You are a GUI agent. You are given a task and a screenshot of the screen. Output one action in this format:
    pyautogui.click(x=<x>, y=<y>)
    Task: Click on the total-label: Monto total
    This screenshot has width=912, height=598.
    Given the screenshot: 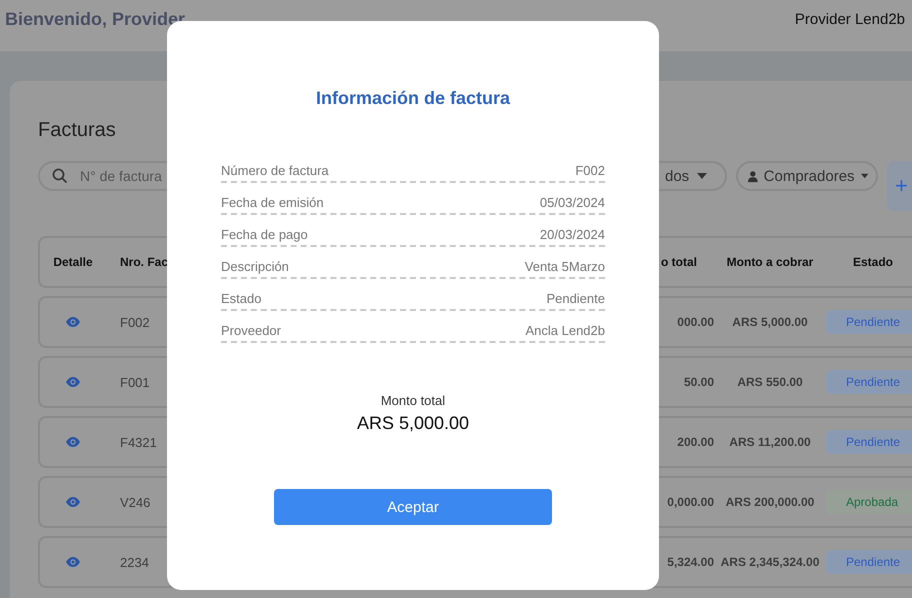 What is the action you would take?
    pyautogui.click(x=413, y=400)
    